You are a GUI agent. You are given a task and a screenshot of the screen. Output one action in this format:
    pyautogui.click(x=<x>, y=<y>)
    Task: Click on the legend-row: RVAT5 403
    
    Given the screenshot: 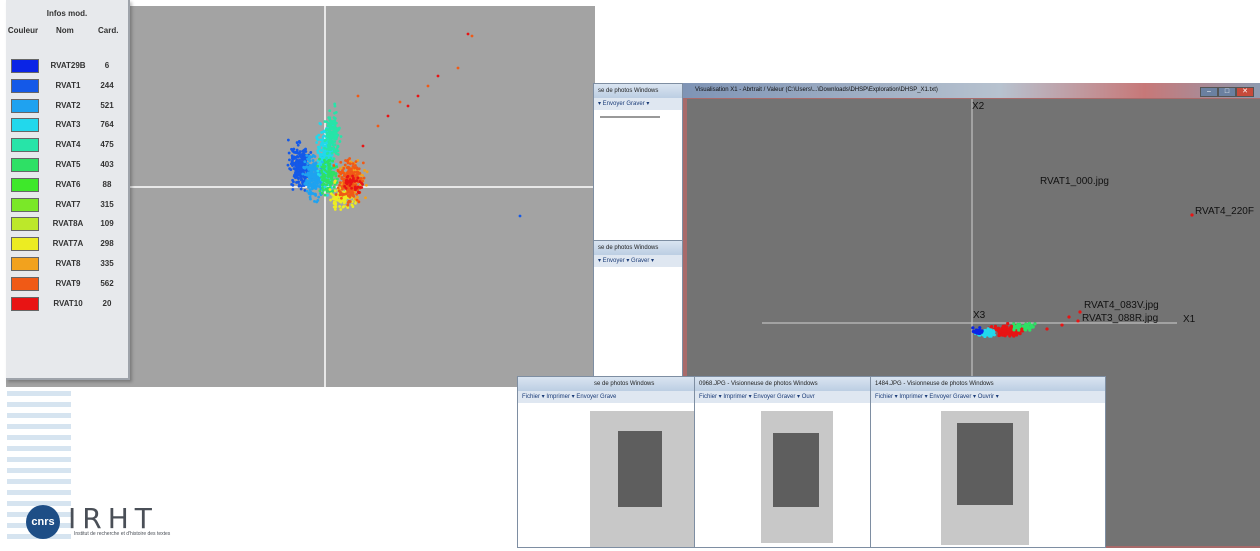 What is the action you would take?
    pyautogui.click(x=67, y=165)
    